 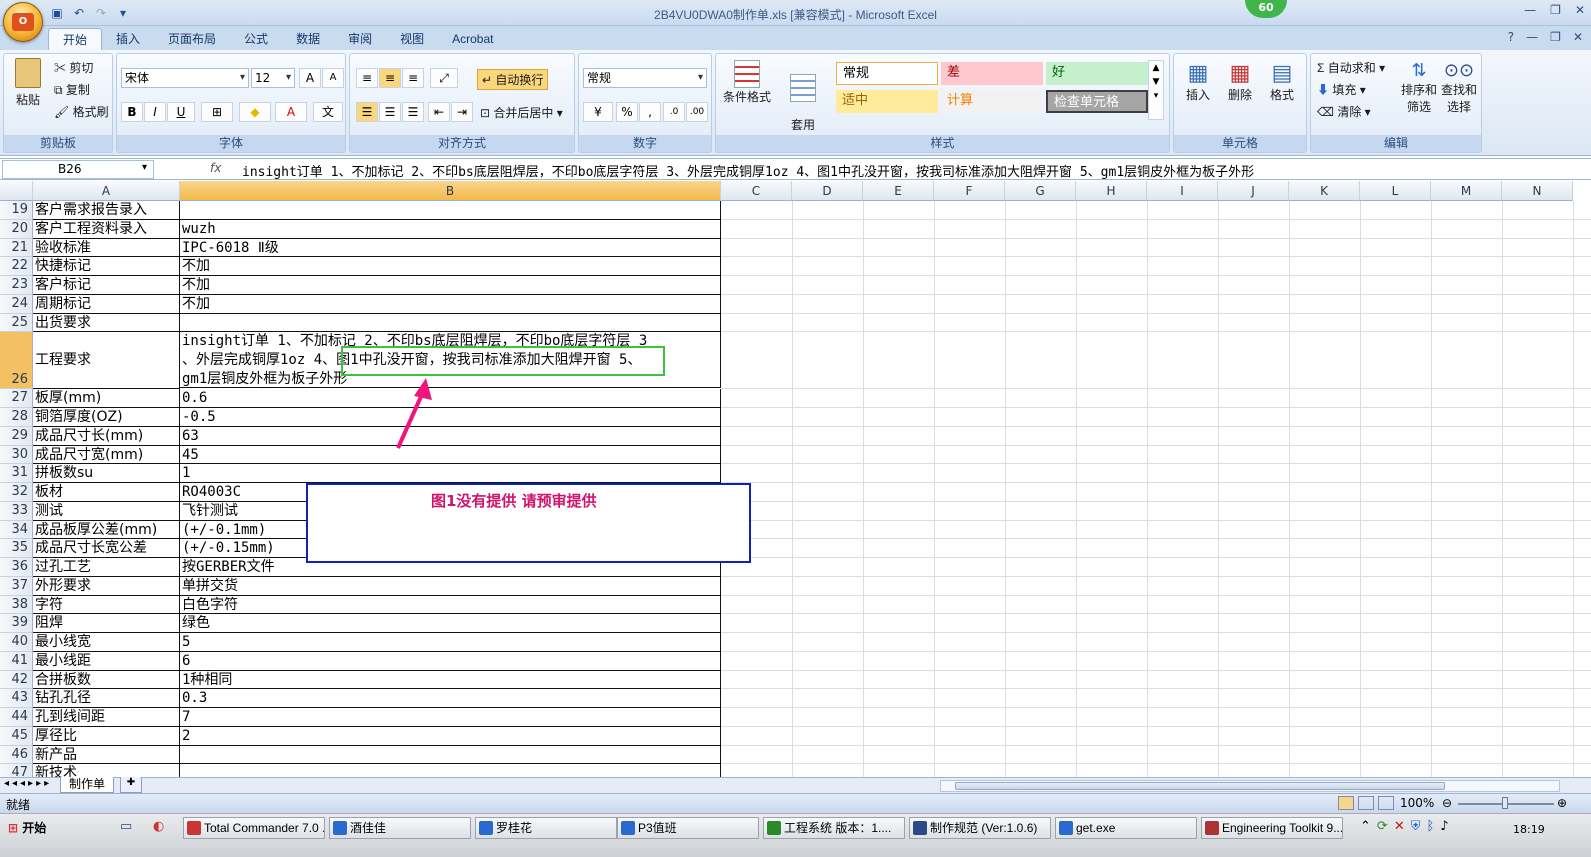 What do you see at coordinates (1366, 803) in the screenshot?
I see `page-layout-view-icon` at bounding box center [1366, 803].